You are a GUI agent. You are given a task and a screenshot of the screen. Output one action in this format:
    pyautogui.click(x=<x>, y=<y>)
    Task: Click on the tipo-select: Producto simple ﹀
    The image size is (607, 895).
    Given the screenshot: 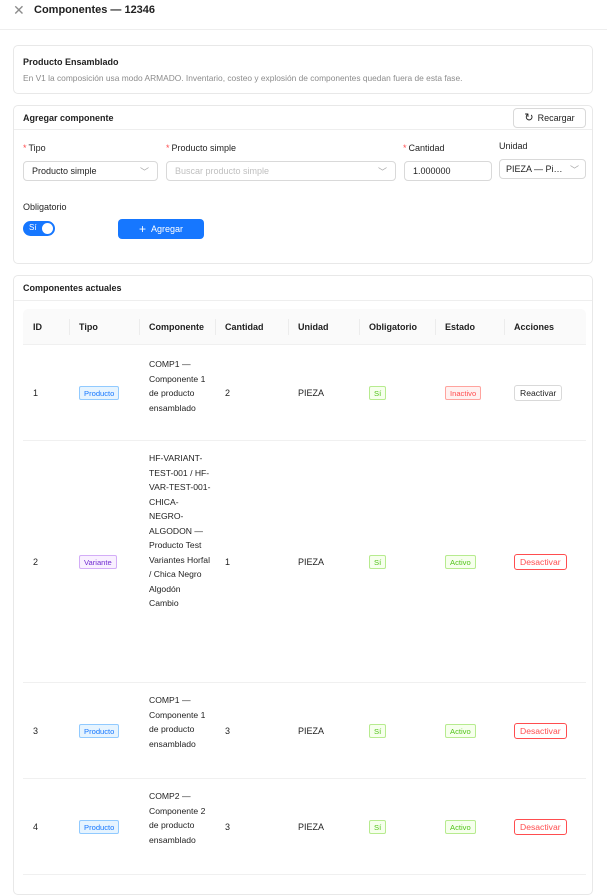 What is the action you would take?
    pyautogui.click(x=90, y=171)
    